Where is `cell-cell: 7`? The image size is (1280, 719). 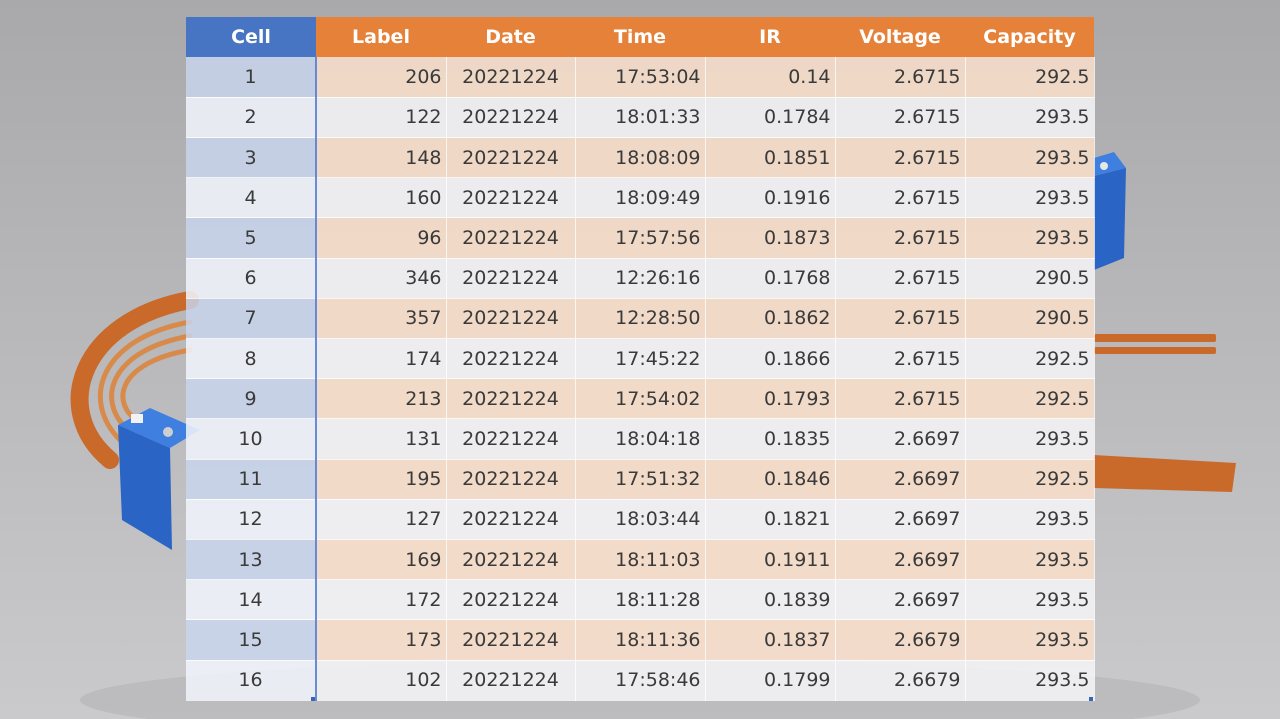 cell-cell: 7 is located at coordinates (251, 319).